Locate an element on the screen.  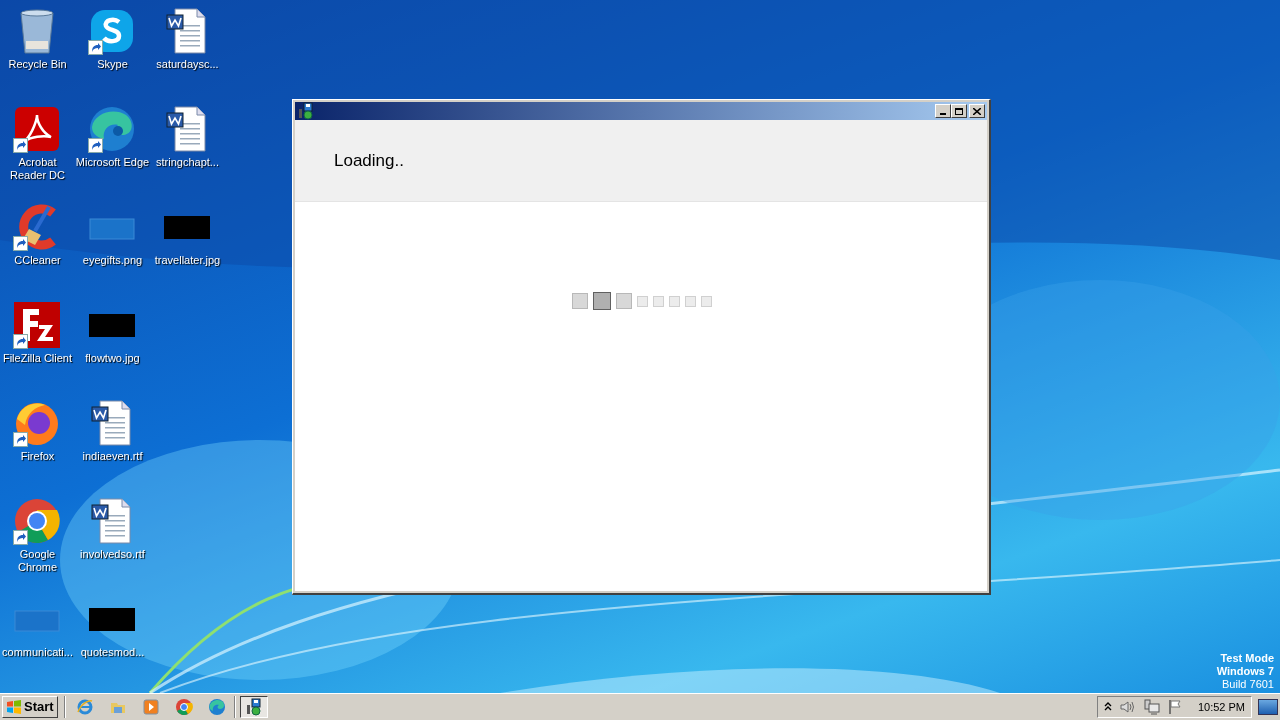
close-icon is located at coordinates (977, 111).